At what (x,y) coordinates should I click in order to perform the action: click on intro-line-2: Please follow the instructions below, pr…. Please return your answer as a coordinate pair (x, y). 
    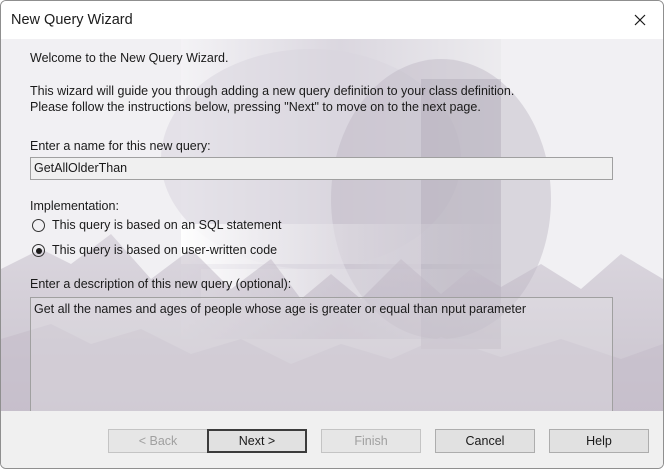
    Looking at the image, I should click on (255, 107).